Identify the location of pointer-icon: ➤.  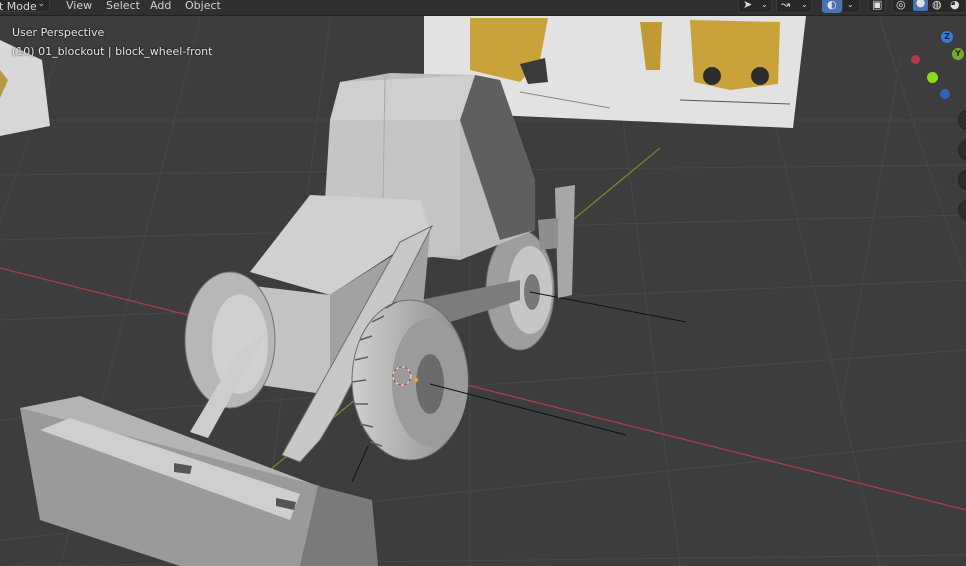
(748, 5).